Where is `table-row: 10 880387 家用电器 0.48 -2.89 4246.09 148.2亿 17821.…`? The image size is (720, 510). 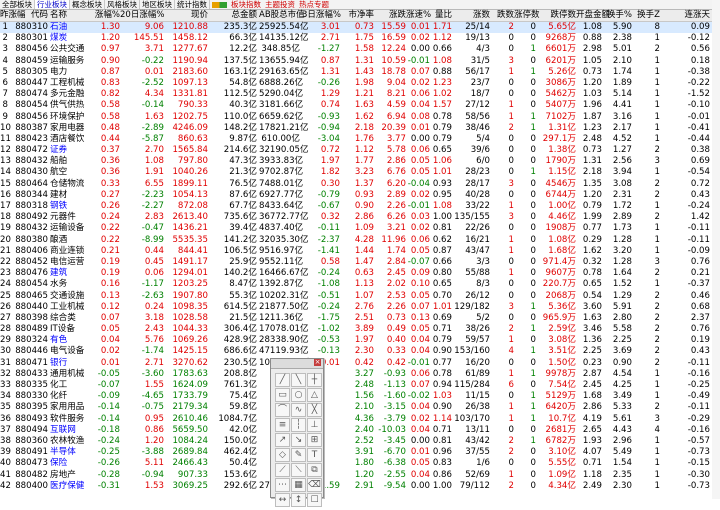
table-row: 10 880387 家用电器 0.48 -2.89 4246.09 148.2亿 17821.… is located at coordinates (360, 128).